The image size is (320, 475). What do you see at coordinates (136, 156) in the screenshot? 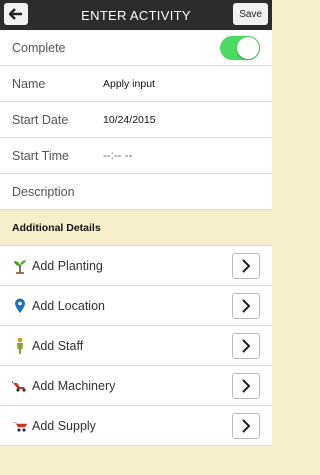
I see `start-time-row: Start Time --:-- --` at bounding box center [136, 156].